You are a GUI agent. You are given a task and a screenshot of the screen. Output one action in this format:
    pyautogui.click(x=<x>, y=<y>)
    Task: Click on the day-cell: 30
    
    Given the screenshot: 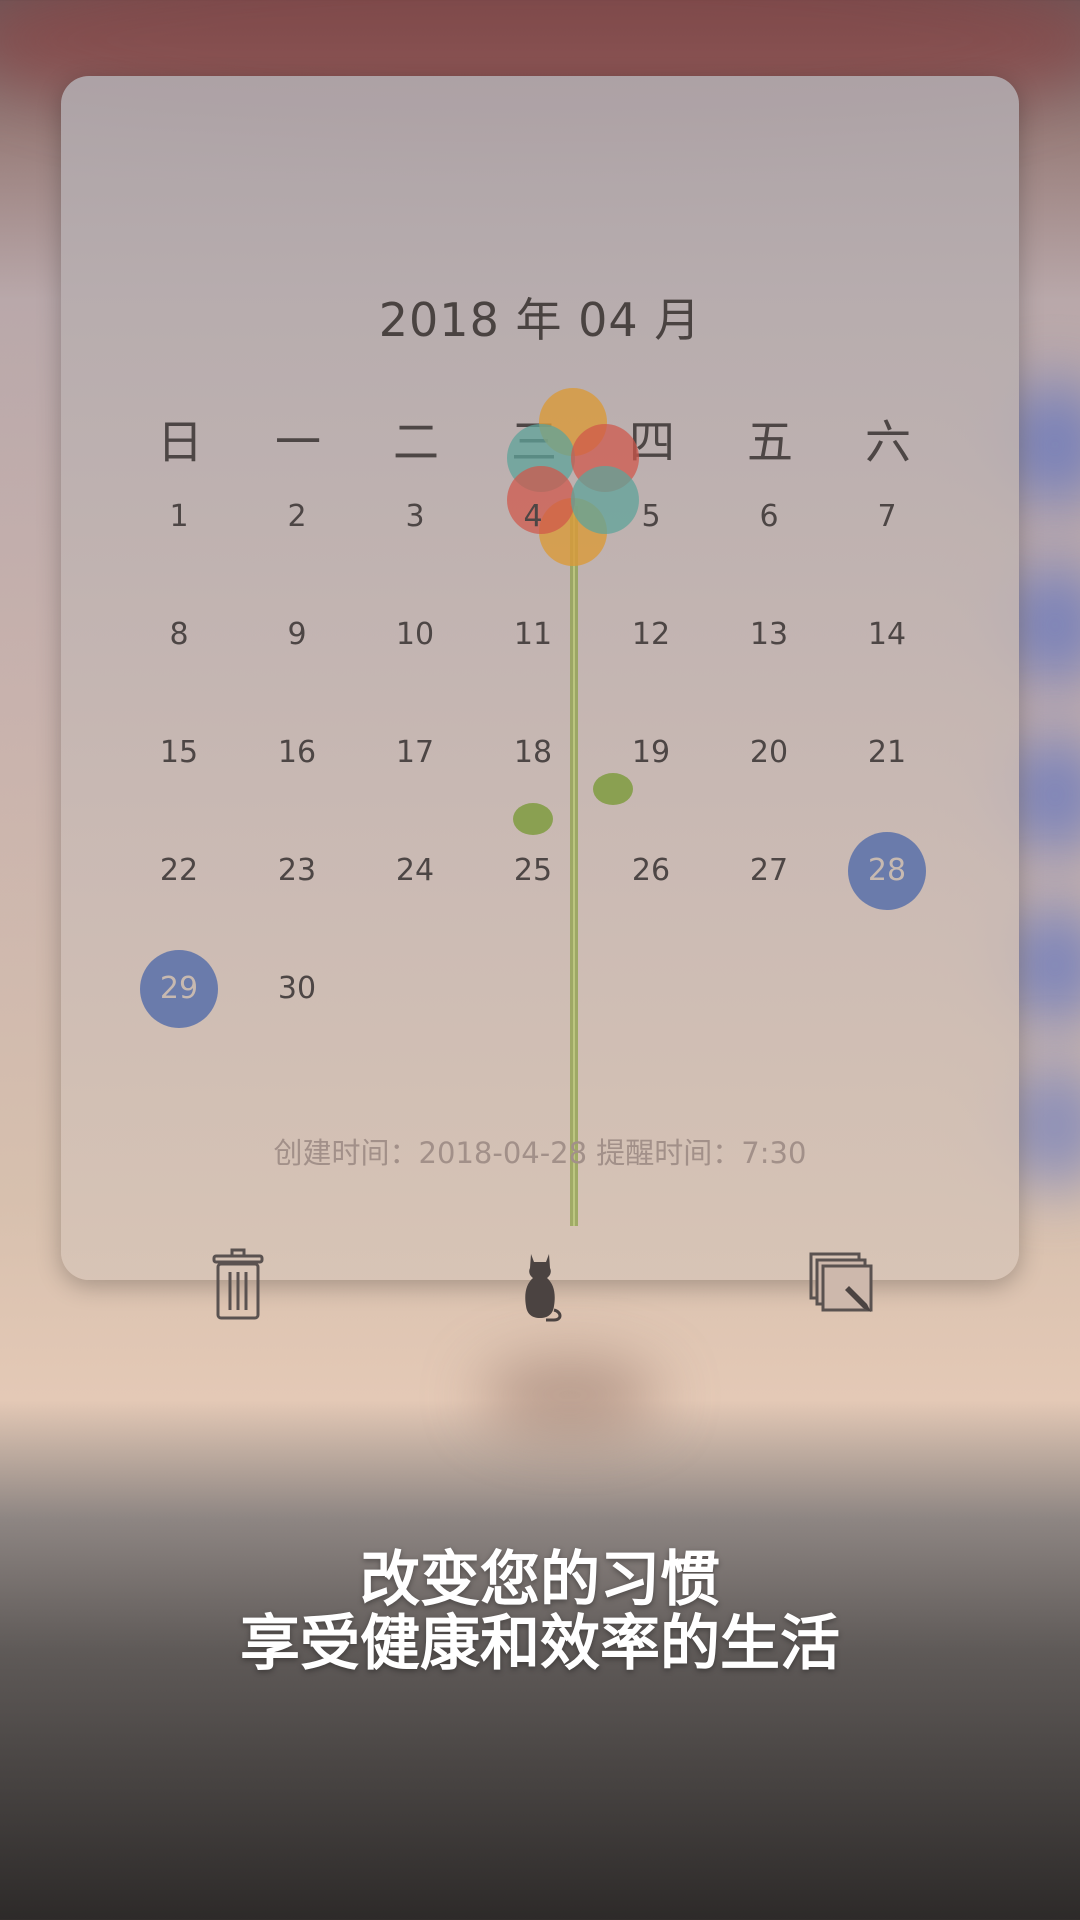 What is the action you would take?
    pyautogui.click(x=297, y=989)
    